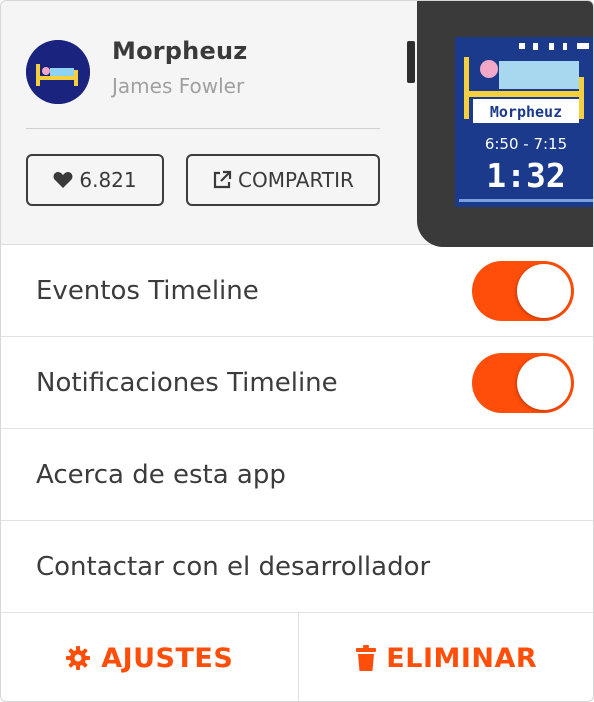 The width and height of the screenshot is (594, 702). I want to click on share-button: COMPARTIR, so click(283, 180).